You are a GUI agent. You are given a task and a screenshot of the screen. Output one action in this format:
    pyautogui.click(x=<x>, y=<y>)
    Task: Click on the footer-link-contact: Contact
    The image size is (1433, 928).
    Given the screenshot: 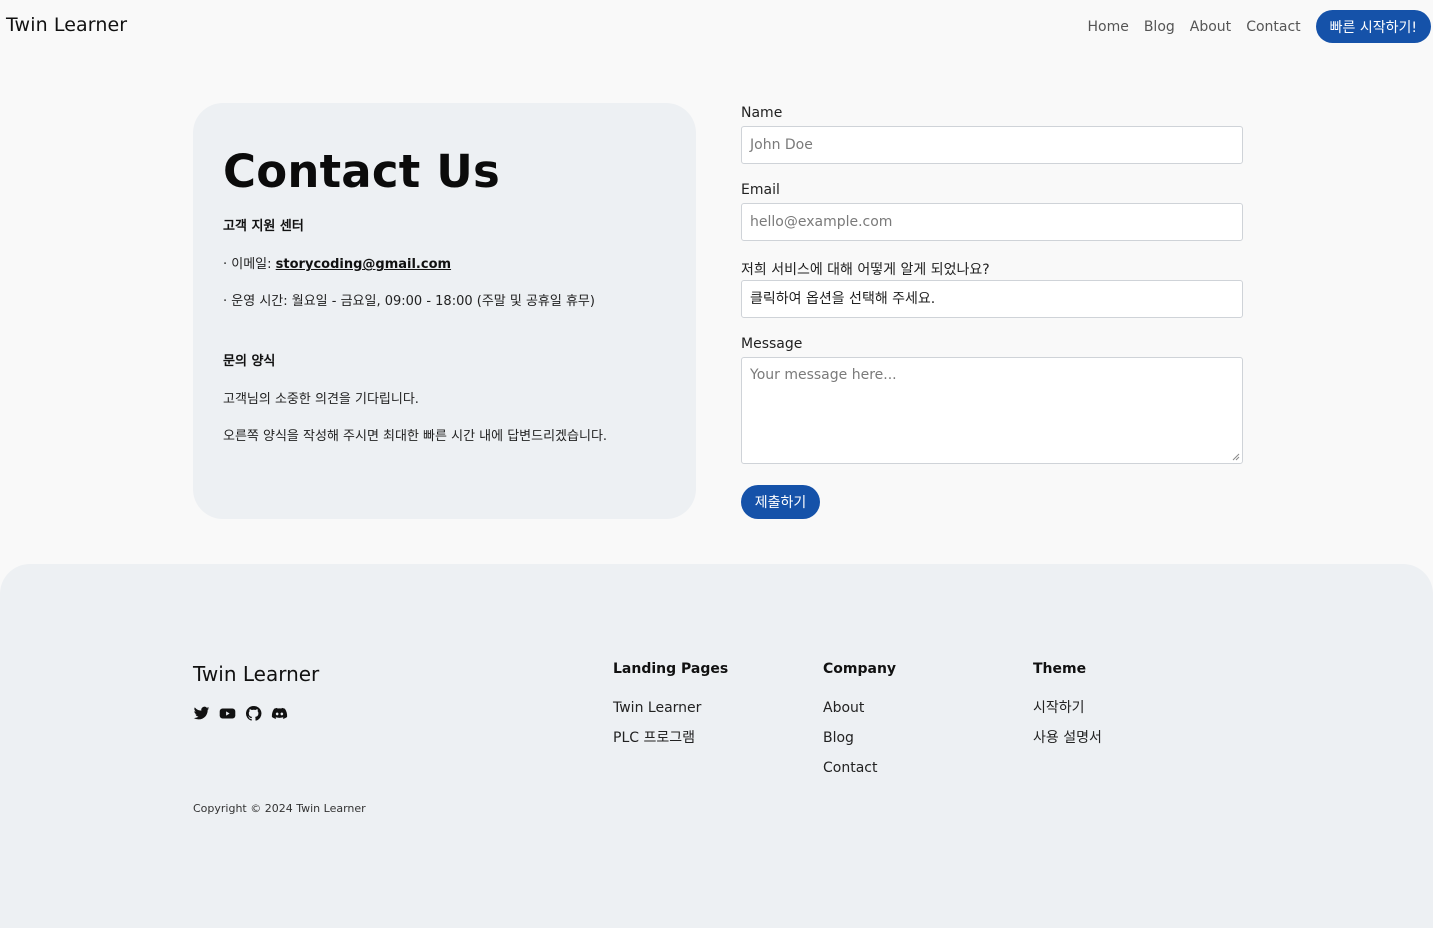 What is the action you would take?
    pyautogui.click(x=859, y=768)
    